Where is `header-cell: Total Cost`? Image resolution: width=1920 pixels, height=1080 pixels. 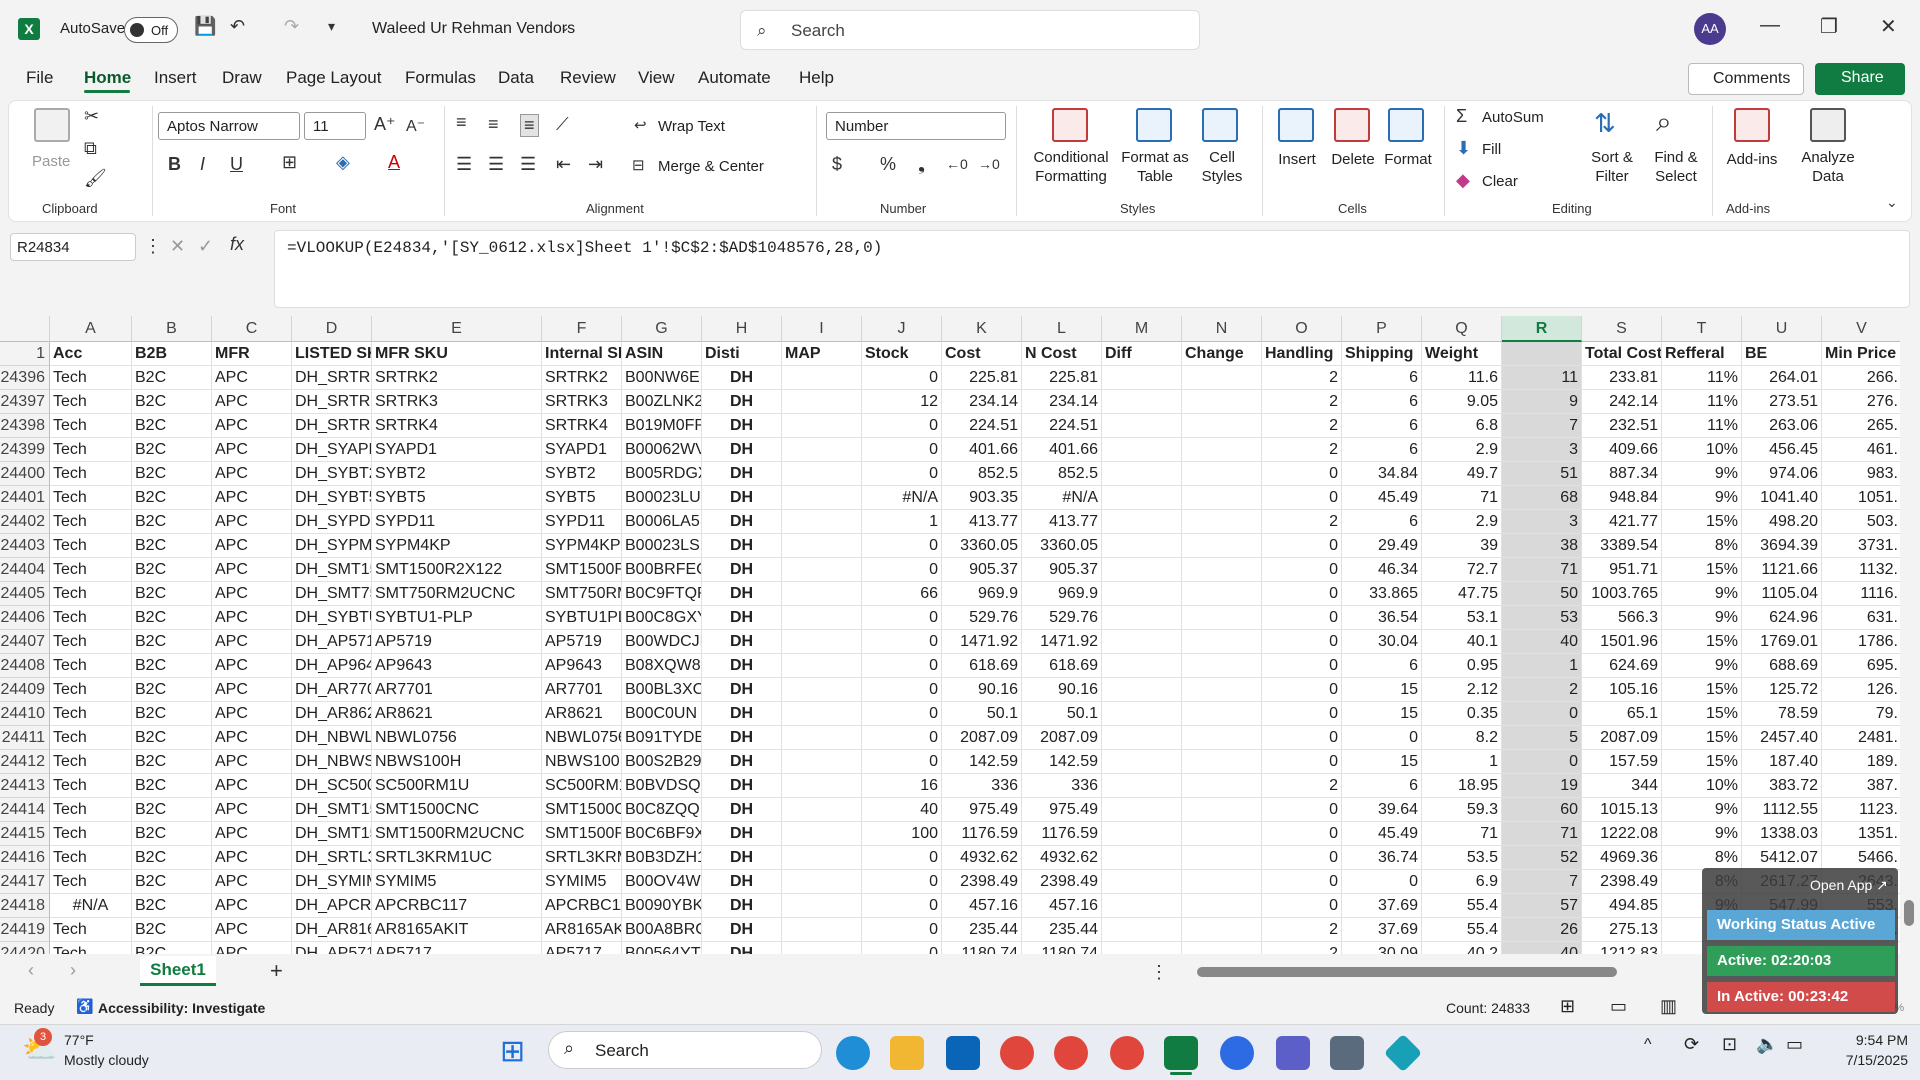 header-cell: Total Cost is located at coordinates (1622, 354).